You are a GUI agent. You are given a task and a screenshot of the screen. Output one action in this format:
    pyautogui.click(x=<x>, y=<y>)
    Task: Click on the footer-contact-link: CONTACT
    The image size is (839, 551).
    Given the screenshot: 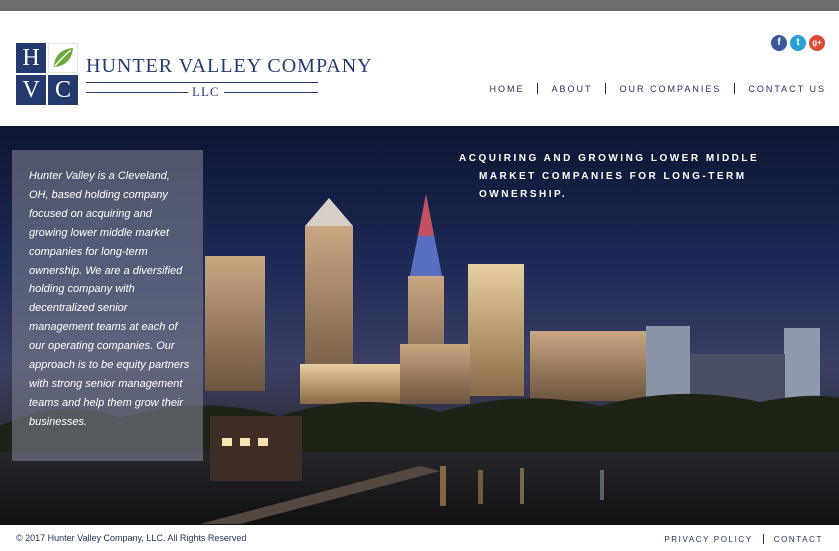 What is the action you would take?
    pyautogui.click(x=798, y=539)
    